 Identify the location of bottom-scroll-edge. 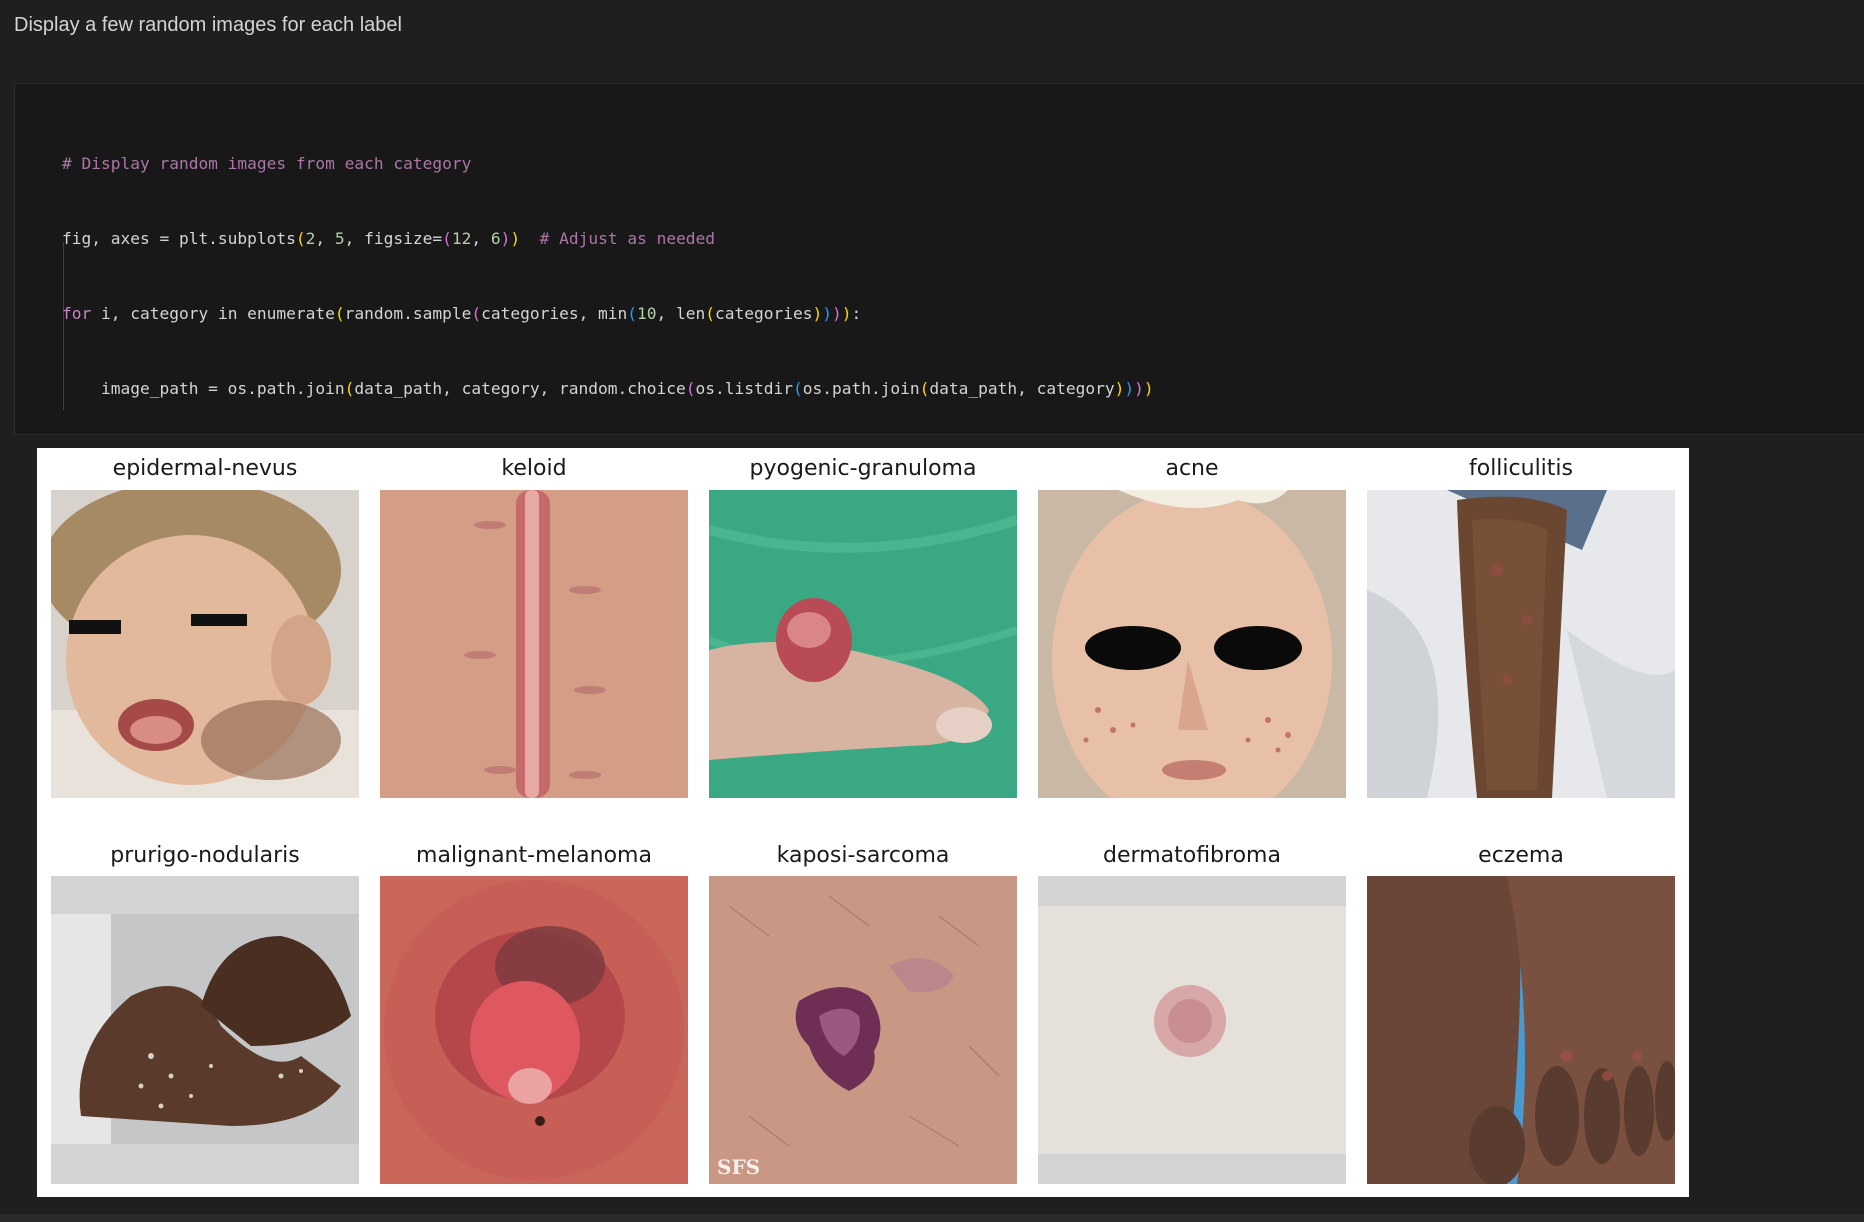
(932, 1218).